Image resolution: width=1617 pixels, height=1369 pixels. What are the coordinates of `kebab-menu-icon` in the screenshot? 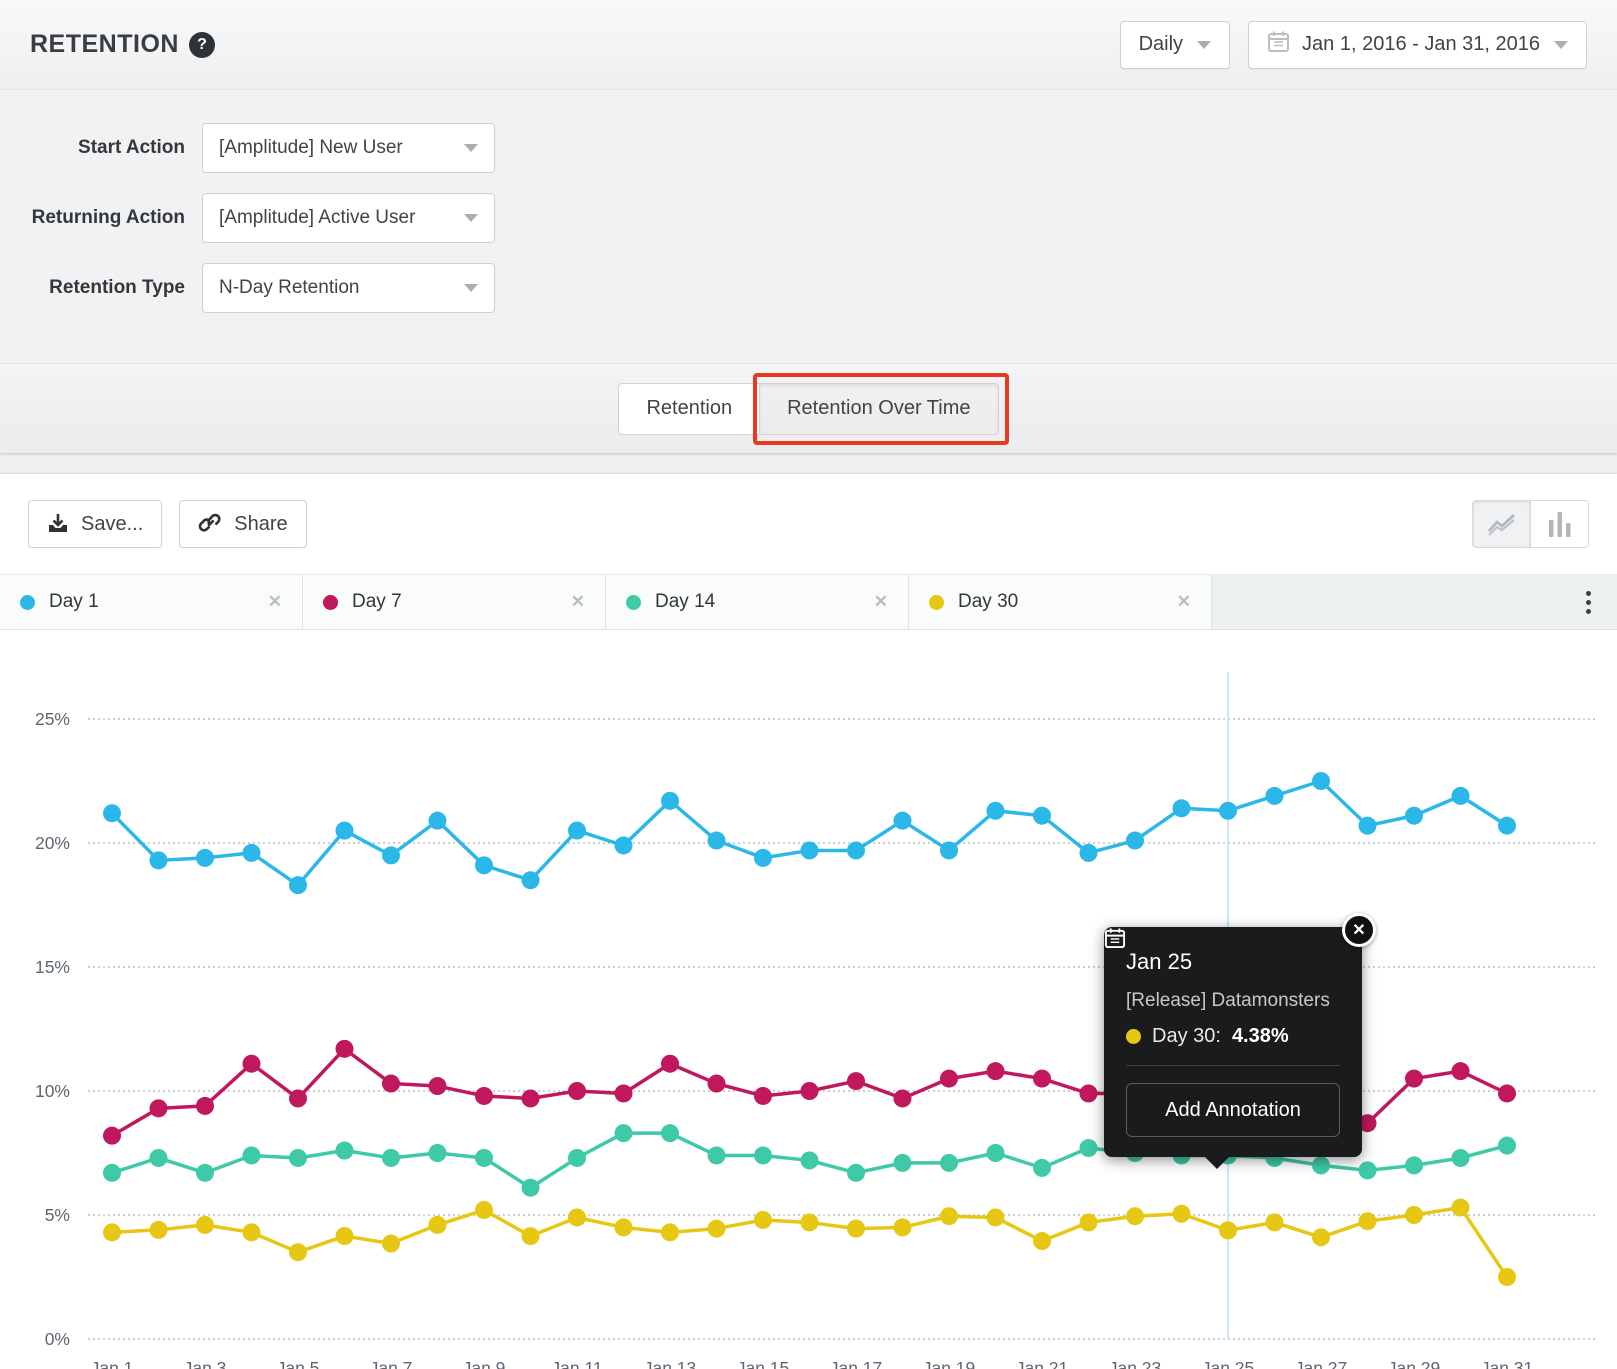 It's located at (1588, 602).